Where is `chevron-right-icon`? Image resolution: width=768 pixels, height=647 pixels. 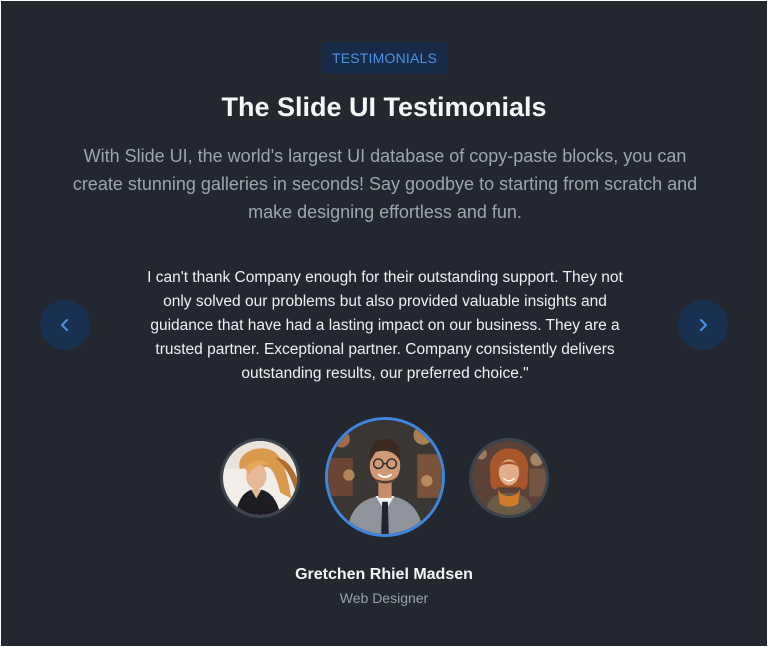 chevron-right-icon is located at coordinates (703, 325).